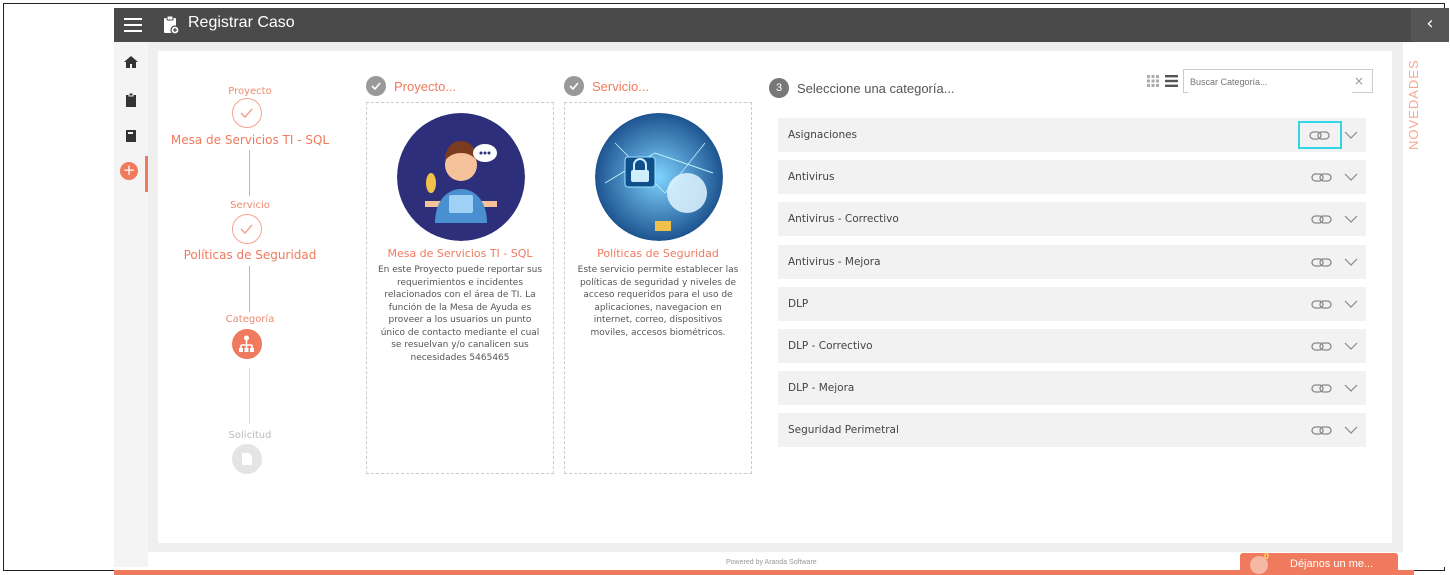 The image size is (1450, 575). Describe the element at coordinates (823, 135) in the screenshot. I see `category-label: Asignaciones` at that location.